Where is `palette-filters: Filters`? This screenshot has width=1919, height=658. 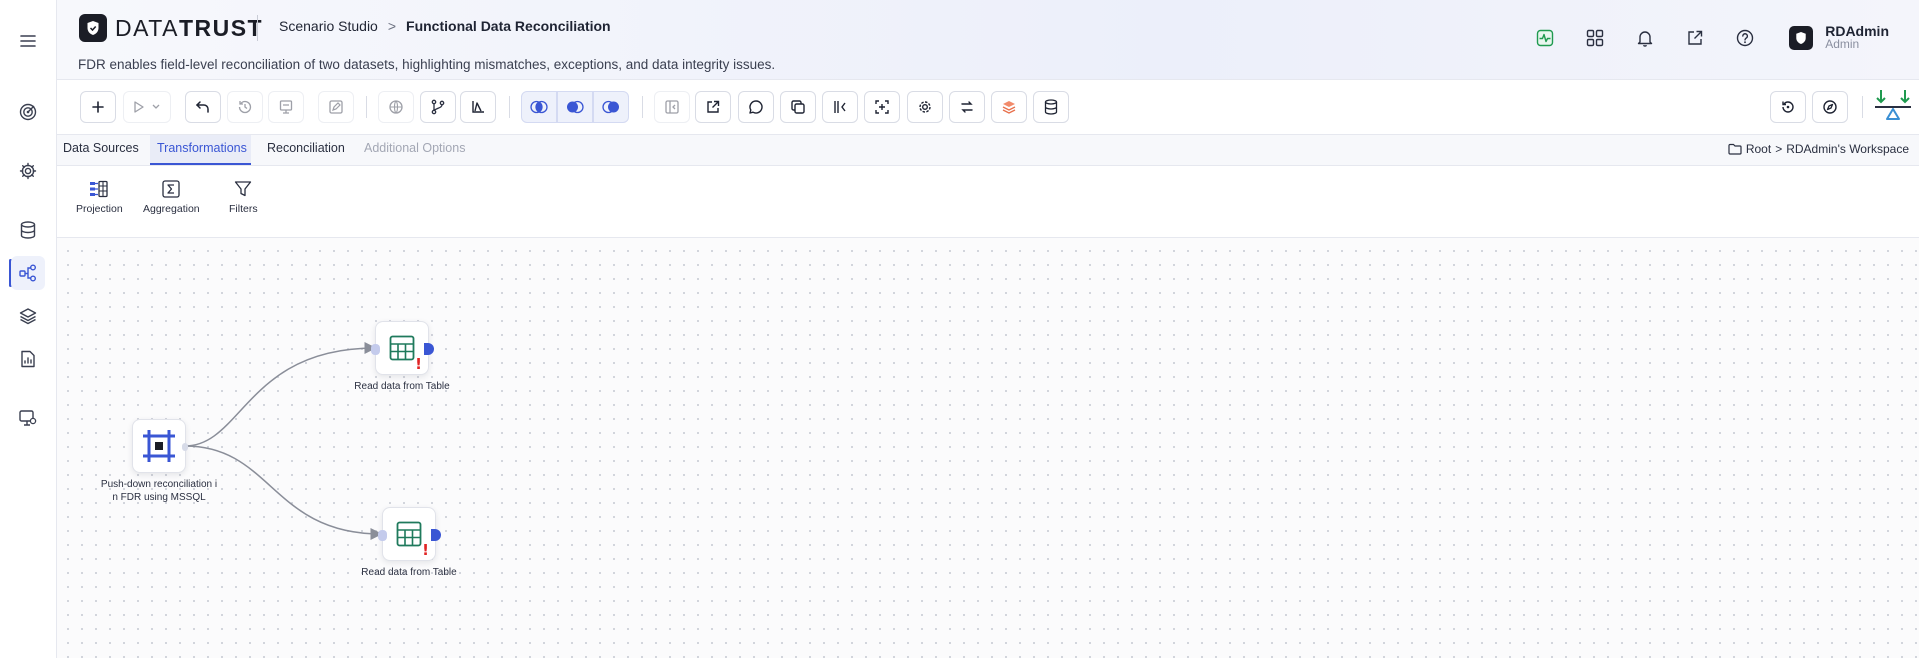 palette-filters: Filters is located at coordinates (243, 197).